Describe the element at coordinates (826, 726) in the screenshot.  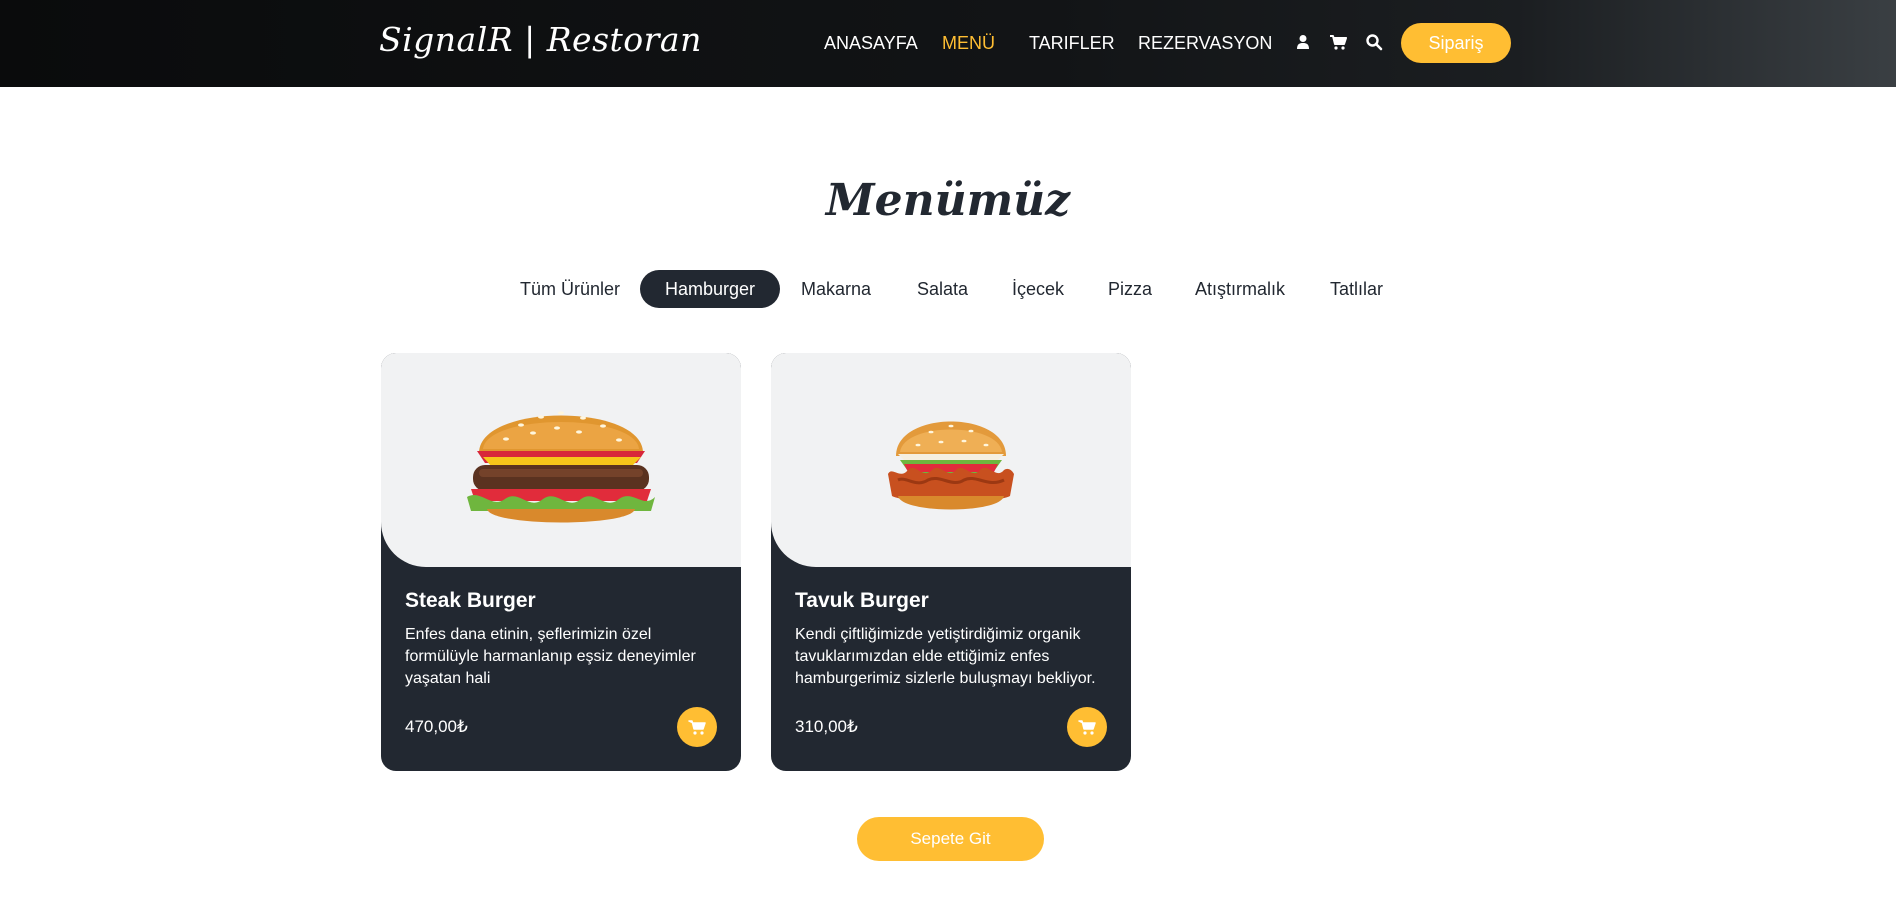
I see `product-price: 310,00₺` at that location.